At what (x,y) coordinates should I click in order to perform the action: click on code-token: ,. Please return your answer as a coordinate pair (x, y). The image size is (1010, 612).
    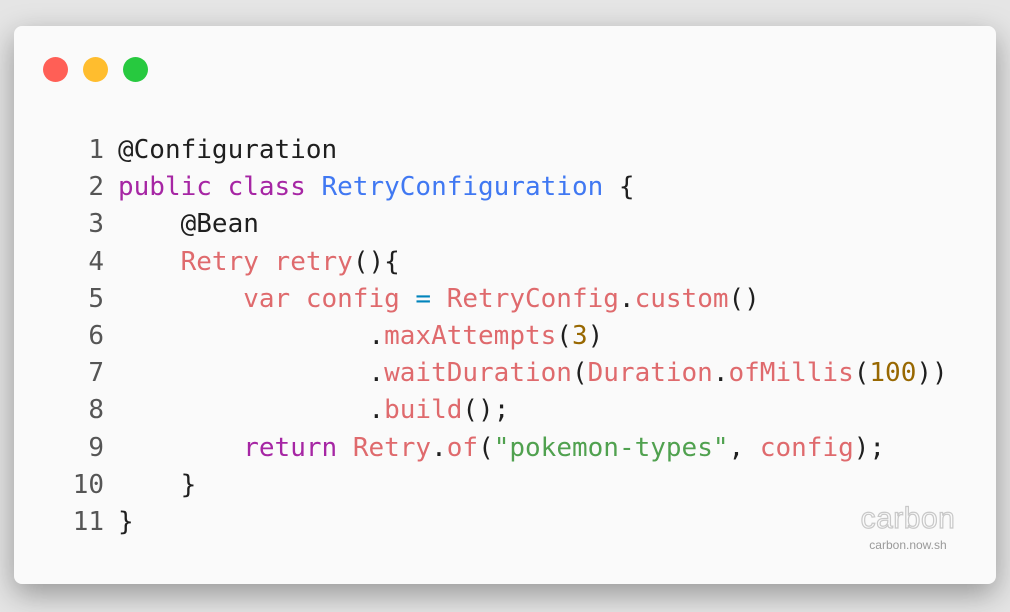
    Looking at the image, I should click on (744, 447).